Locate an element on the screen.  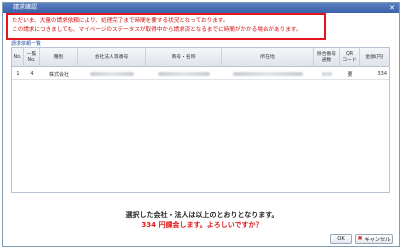
header-copies: 除合番号 通数 is located at coordinates (327, 57).